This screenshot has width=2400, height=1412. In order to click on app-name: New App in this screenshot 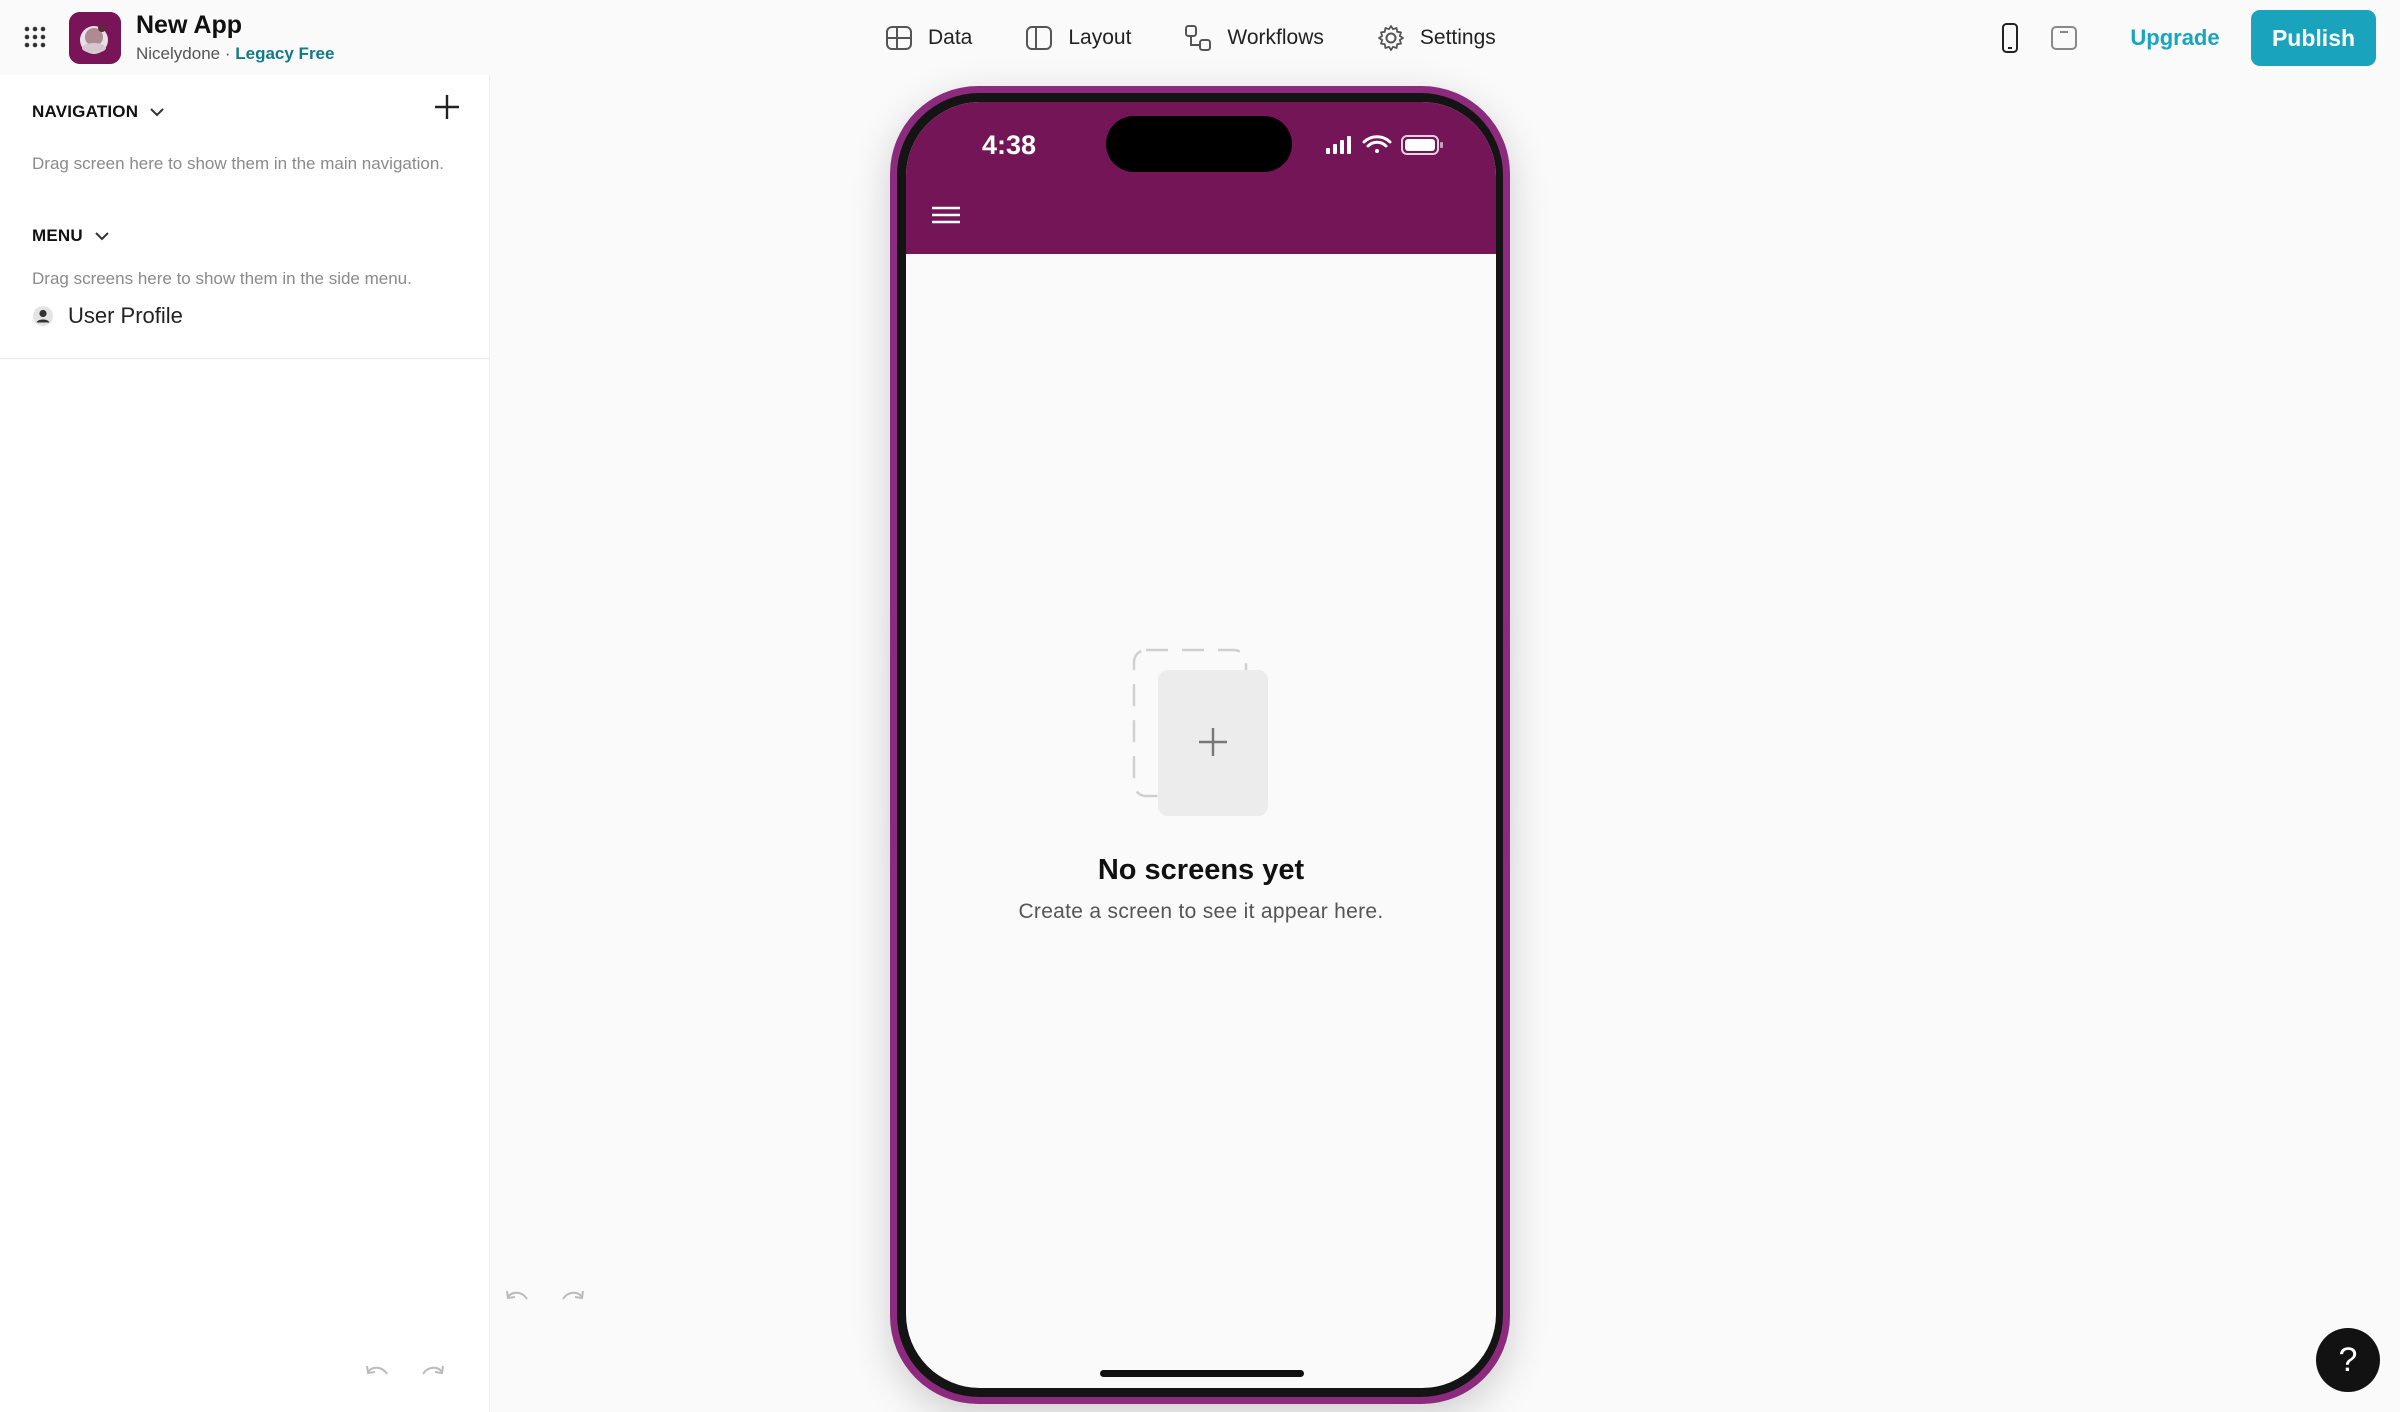, I will do `click(189, 25)`.